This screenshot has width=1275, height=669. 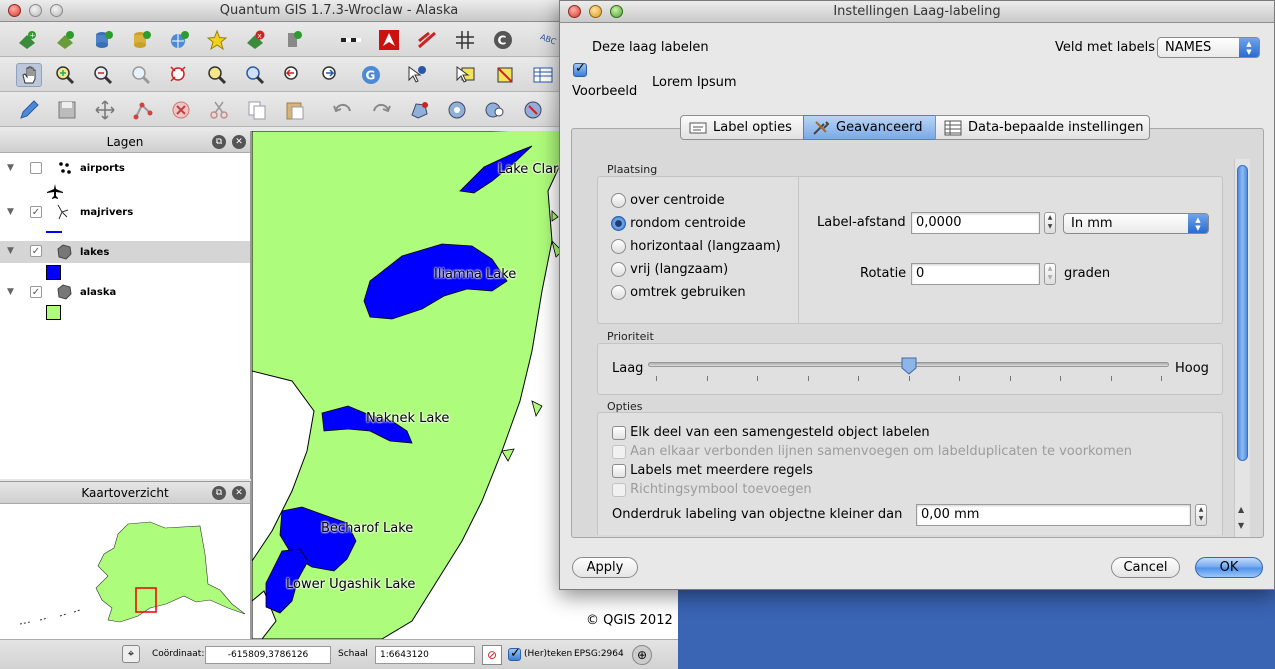 What do you see at coordinates (255, 75) in the screenshot?
I see `zoom-native-icon` at bounding box center [255, 75].